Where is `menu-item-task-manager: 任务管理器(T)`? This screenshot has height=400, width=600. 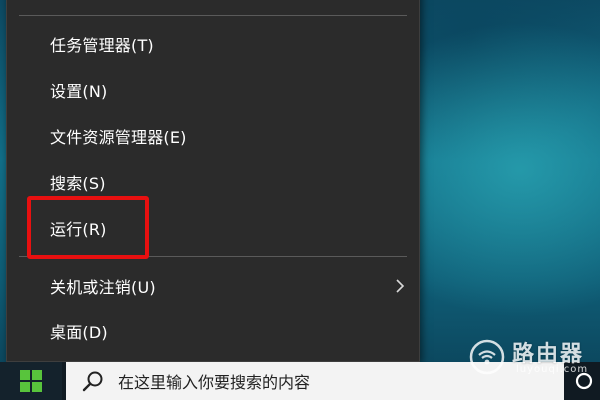 menu-item-task-manager: 任务管理器(T) is located at coordinates (213, 44).